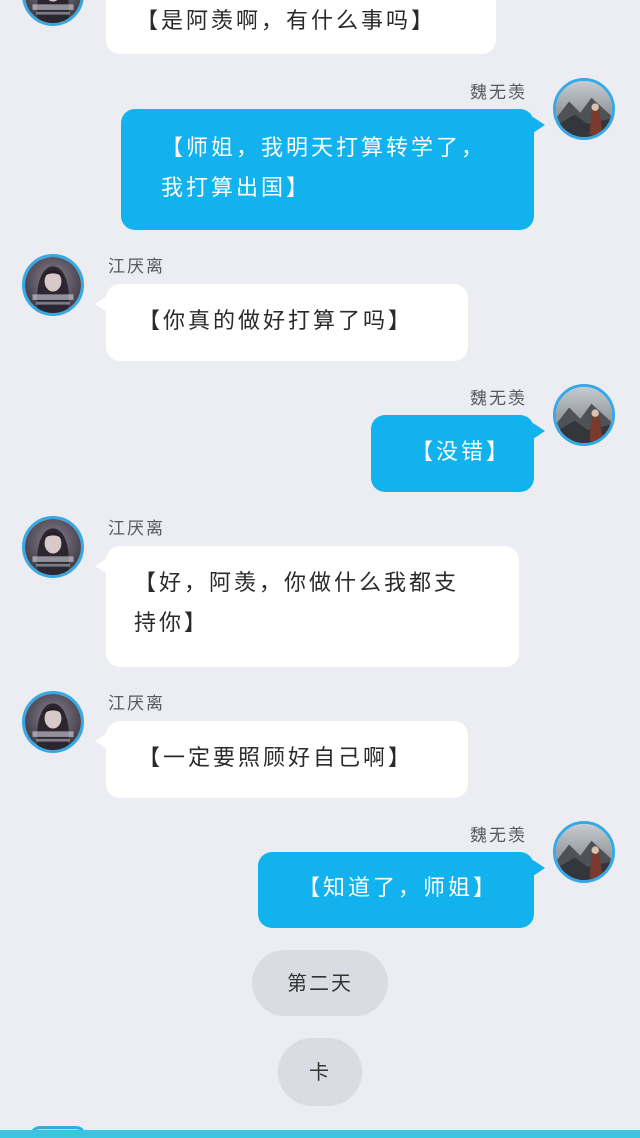  Describe the element at coordinates (276, 758) in the screenshot. I see `message-text: 【一定要照顾好自己啊】` at that location.